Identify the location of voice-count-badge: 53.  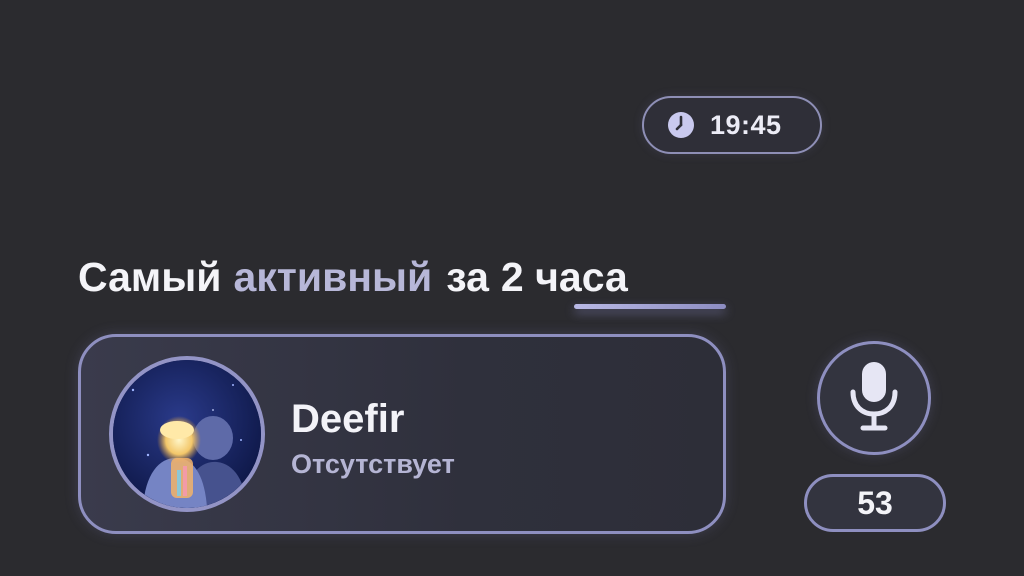
(875, 503).